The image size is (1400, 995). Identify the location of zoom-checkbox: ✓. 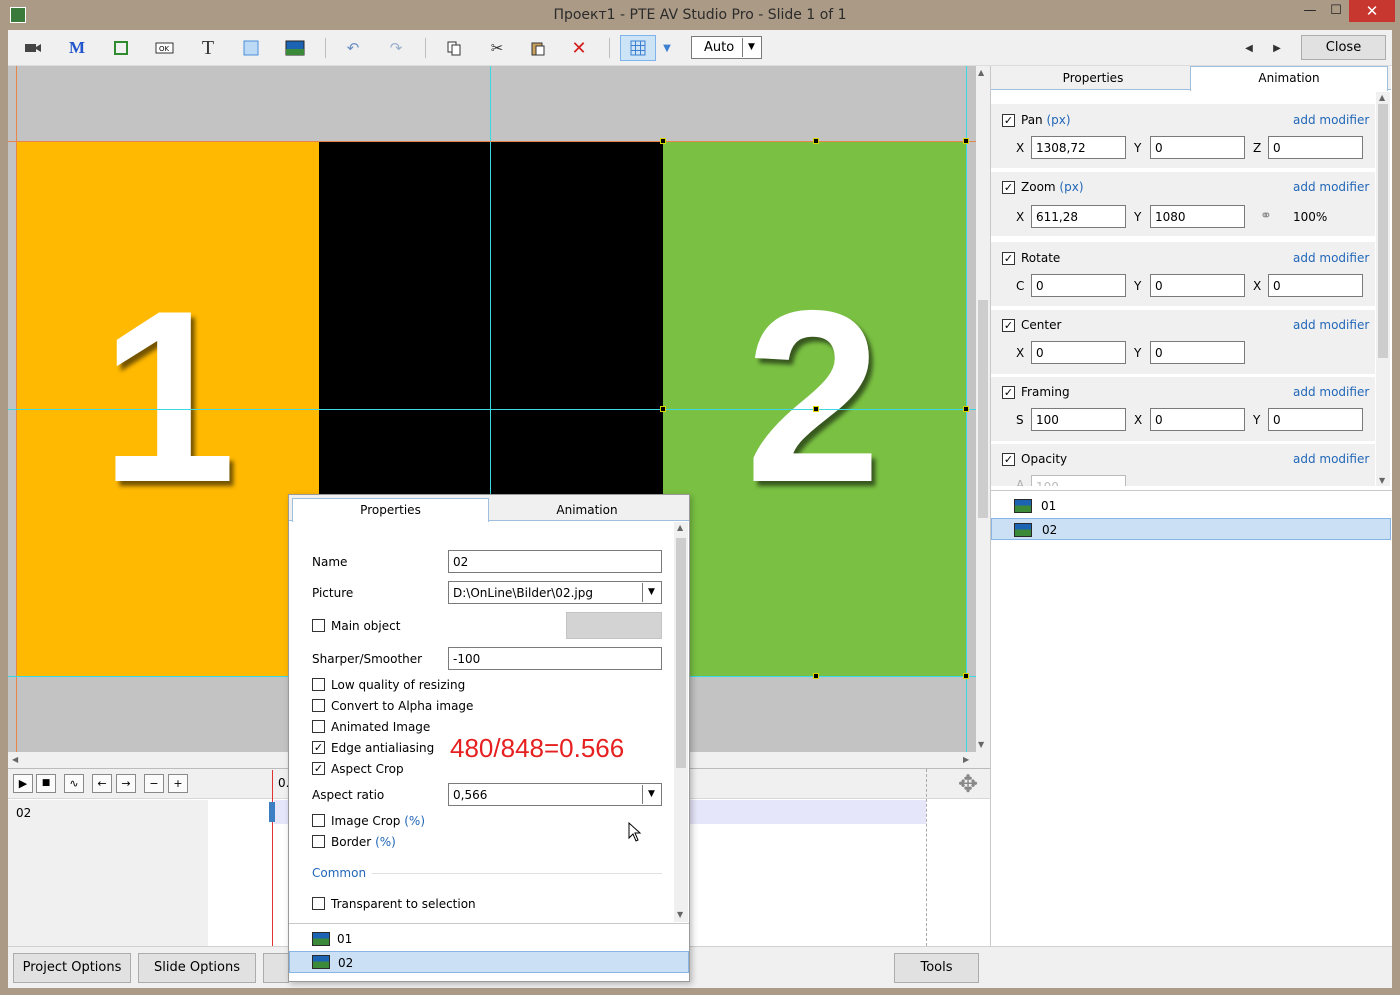
(1008, 187).